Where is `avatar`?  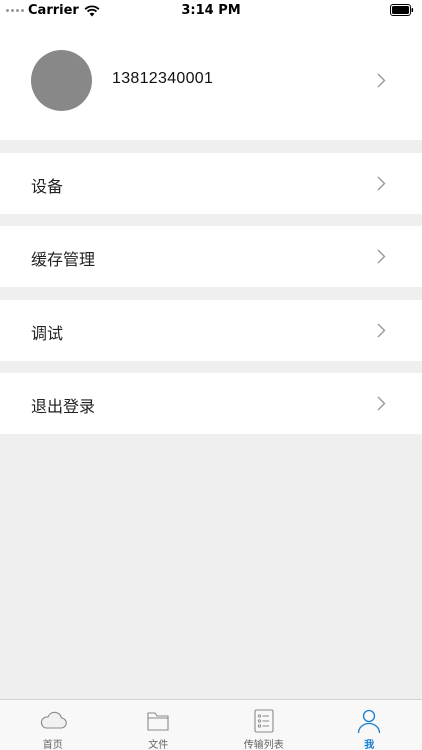
avatar is located at coordinates (61, 80).